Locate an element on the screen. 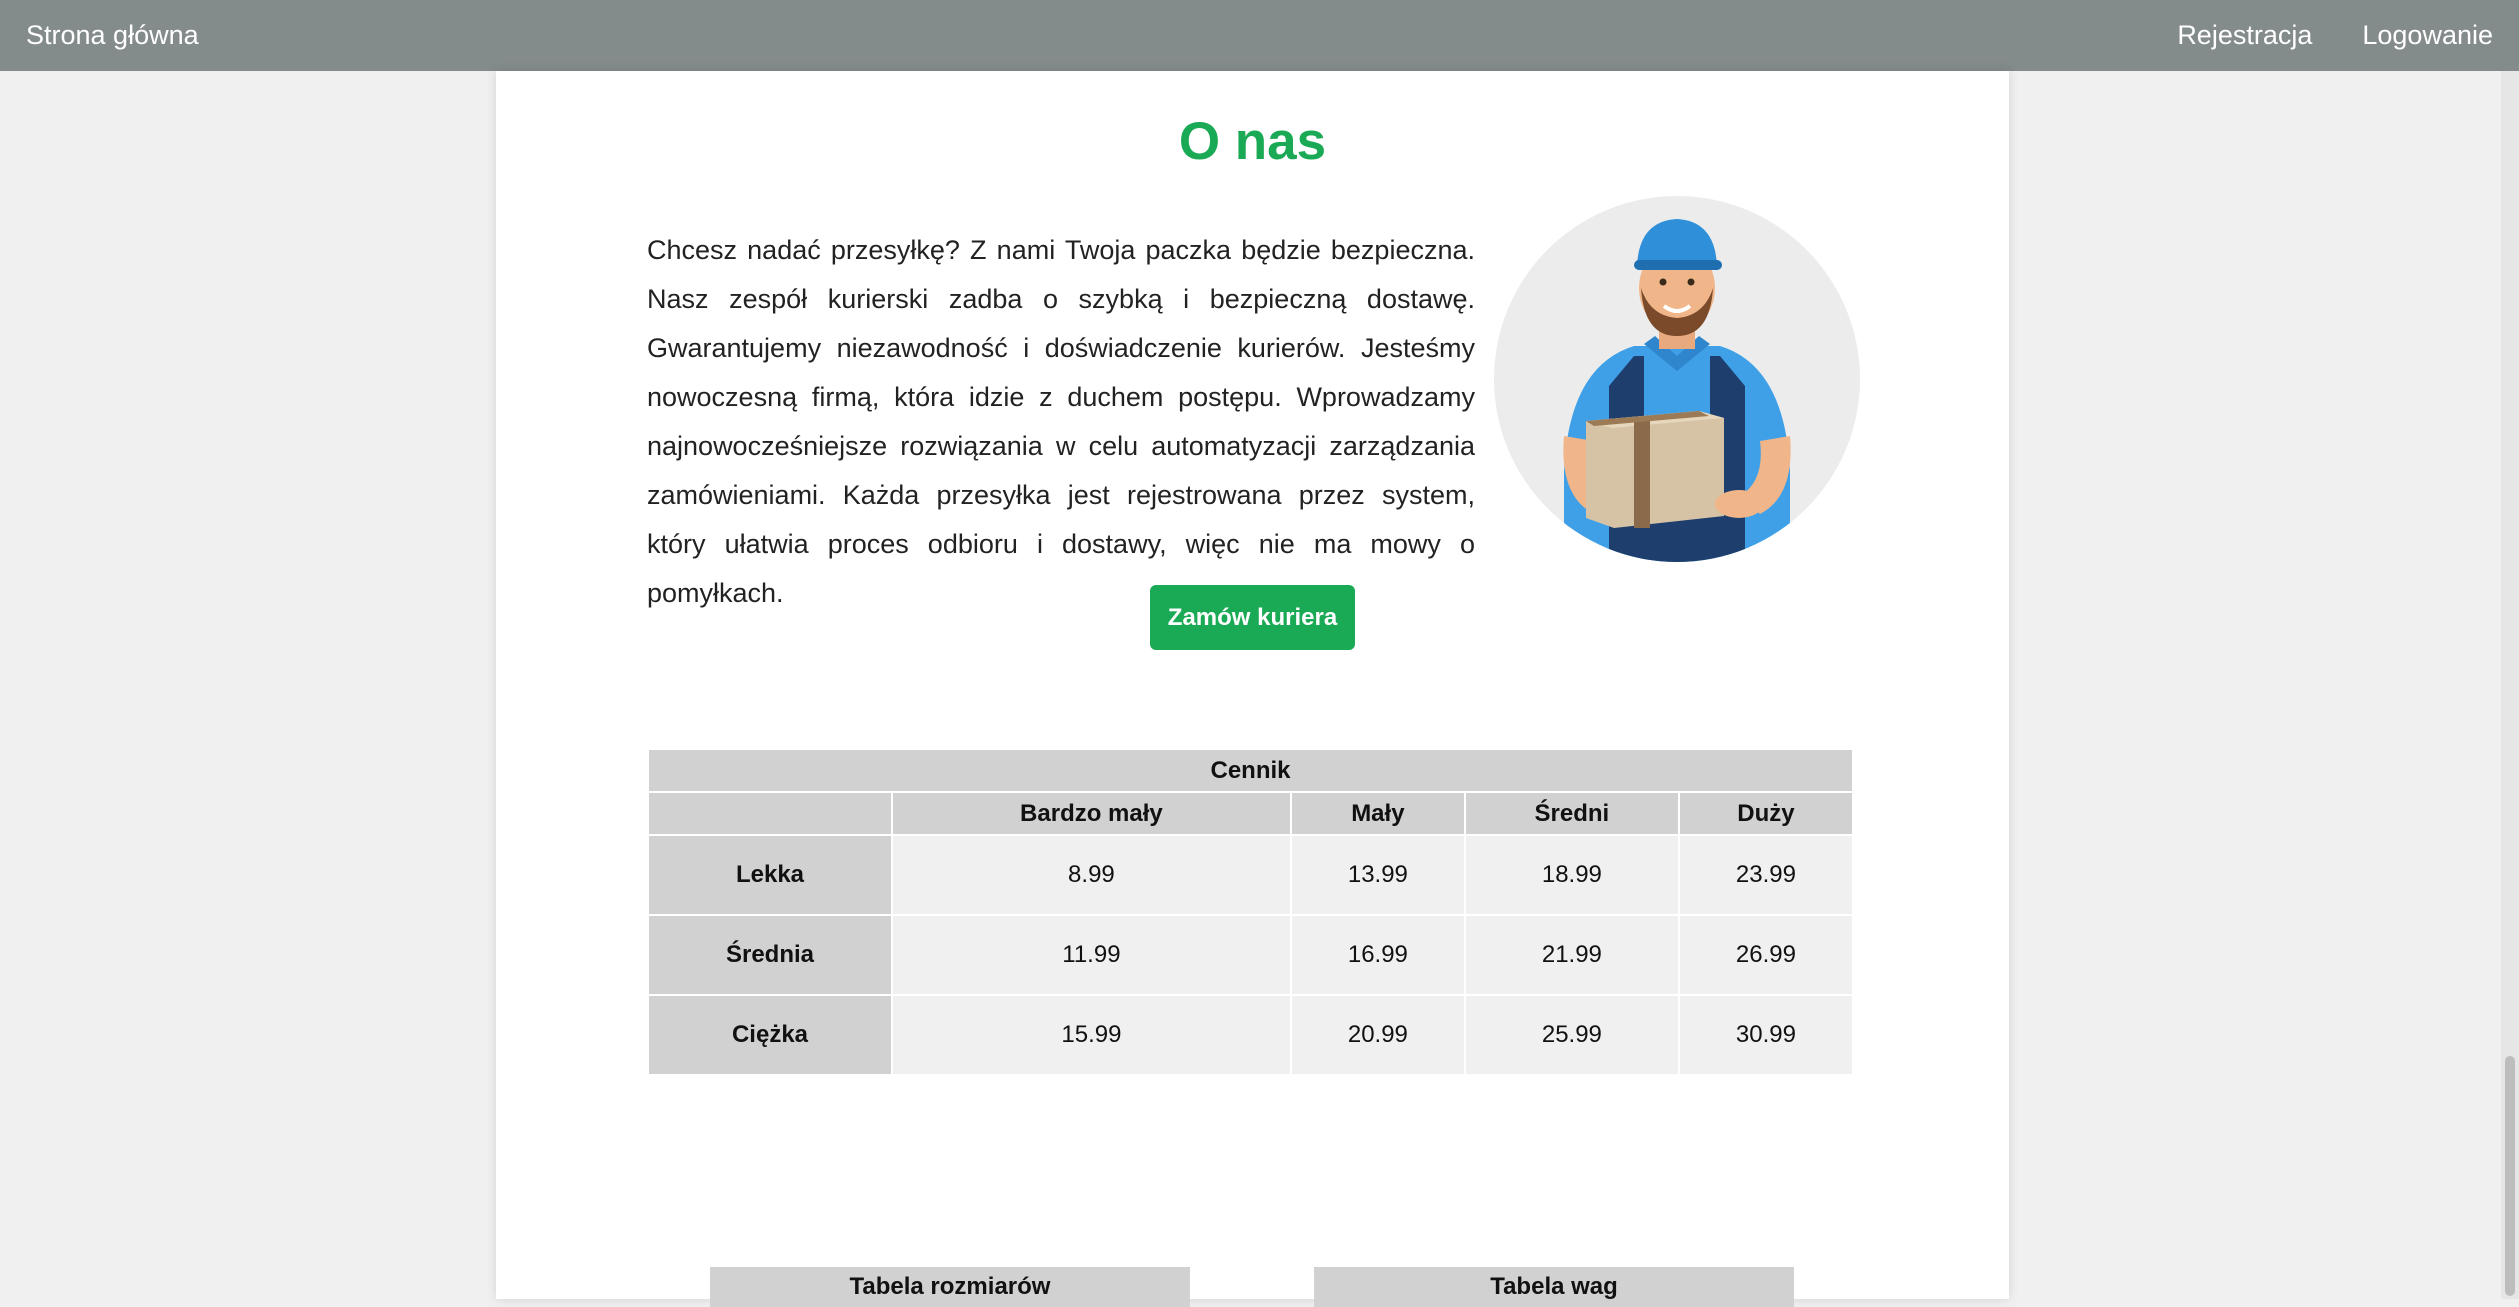 This screenshot has width=2519, height=1307. price-cell: 25.99 is located at coordinates (1571, 1035).